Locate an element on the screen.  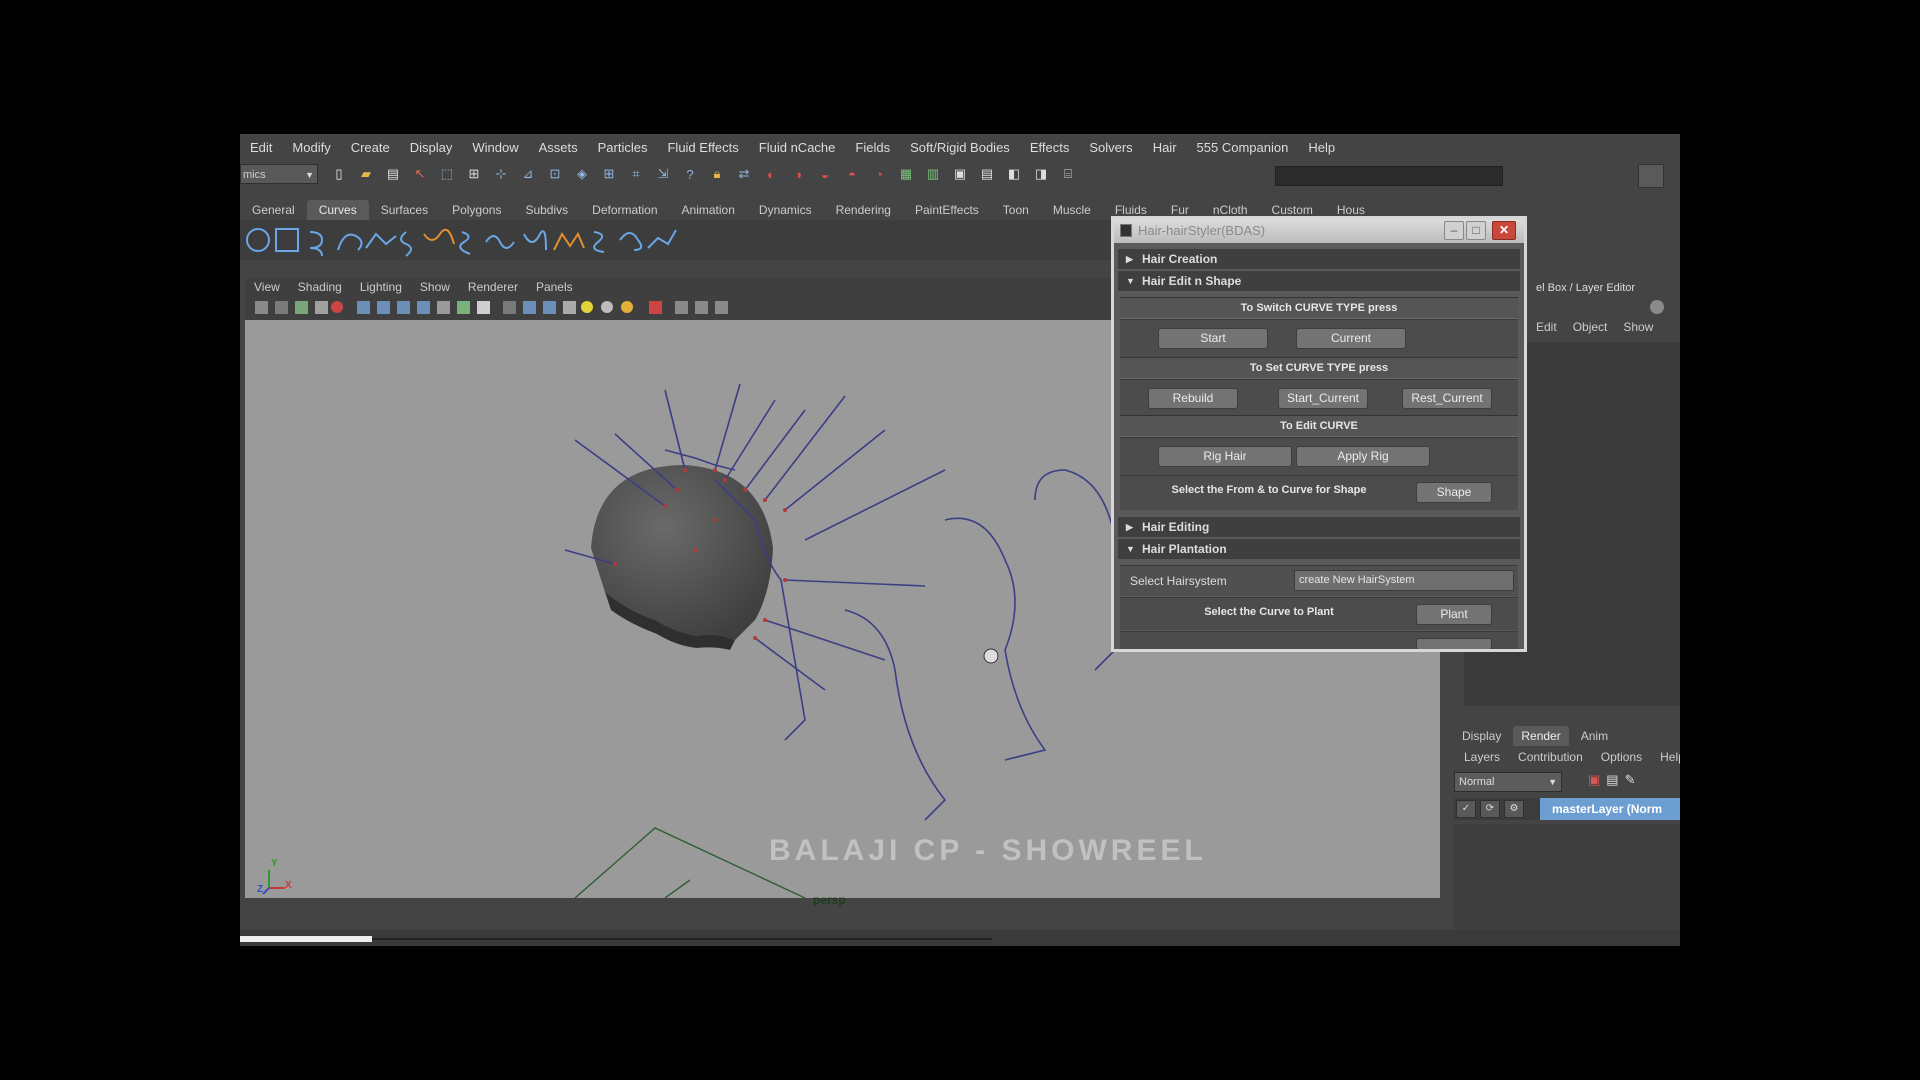
film-gate-icon is located at coordinates (337, 307).